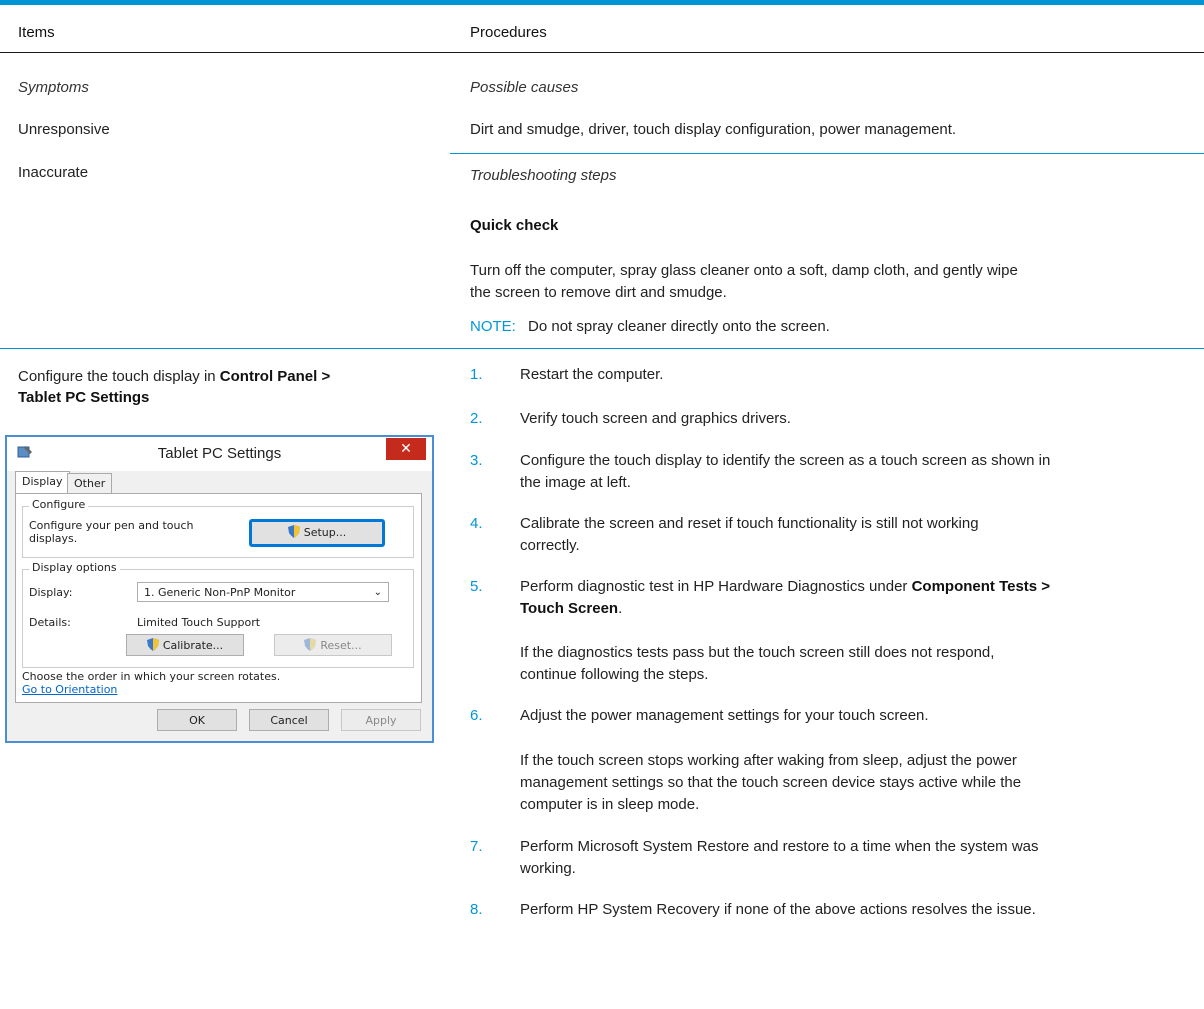 The width and height of the screenshot is (1204, 1009). What do you see at coordinates (592, 374) in the screenshot?
I see `step-1-text: Restart the computer.` at bounding box center [592, 374].